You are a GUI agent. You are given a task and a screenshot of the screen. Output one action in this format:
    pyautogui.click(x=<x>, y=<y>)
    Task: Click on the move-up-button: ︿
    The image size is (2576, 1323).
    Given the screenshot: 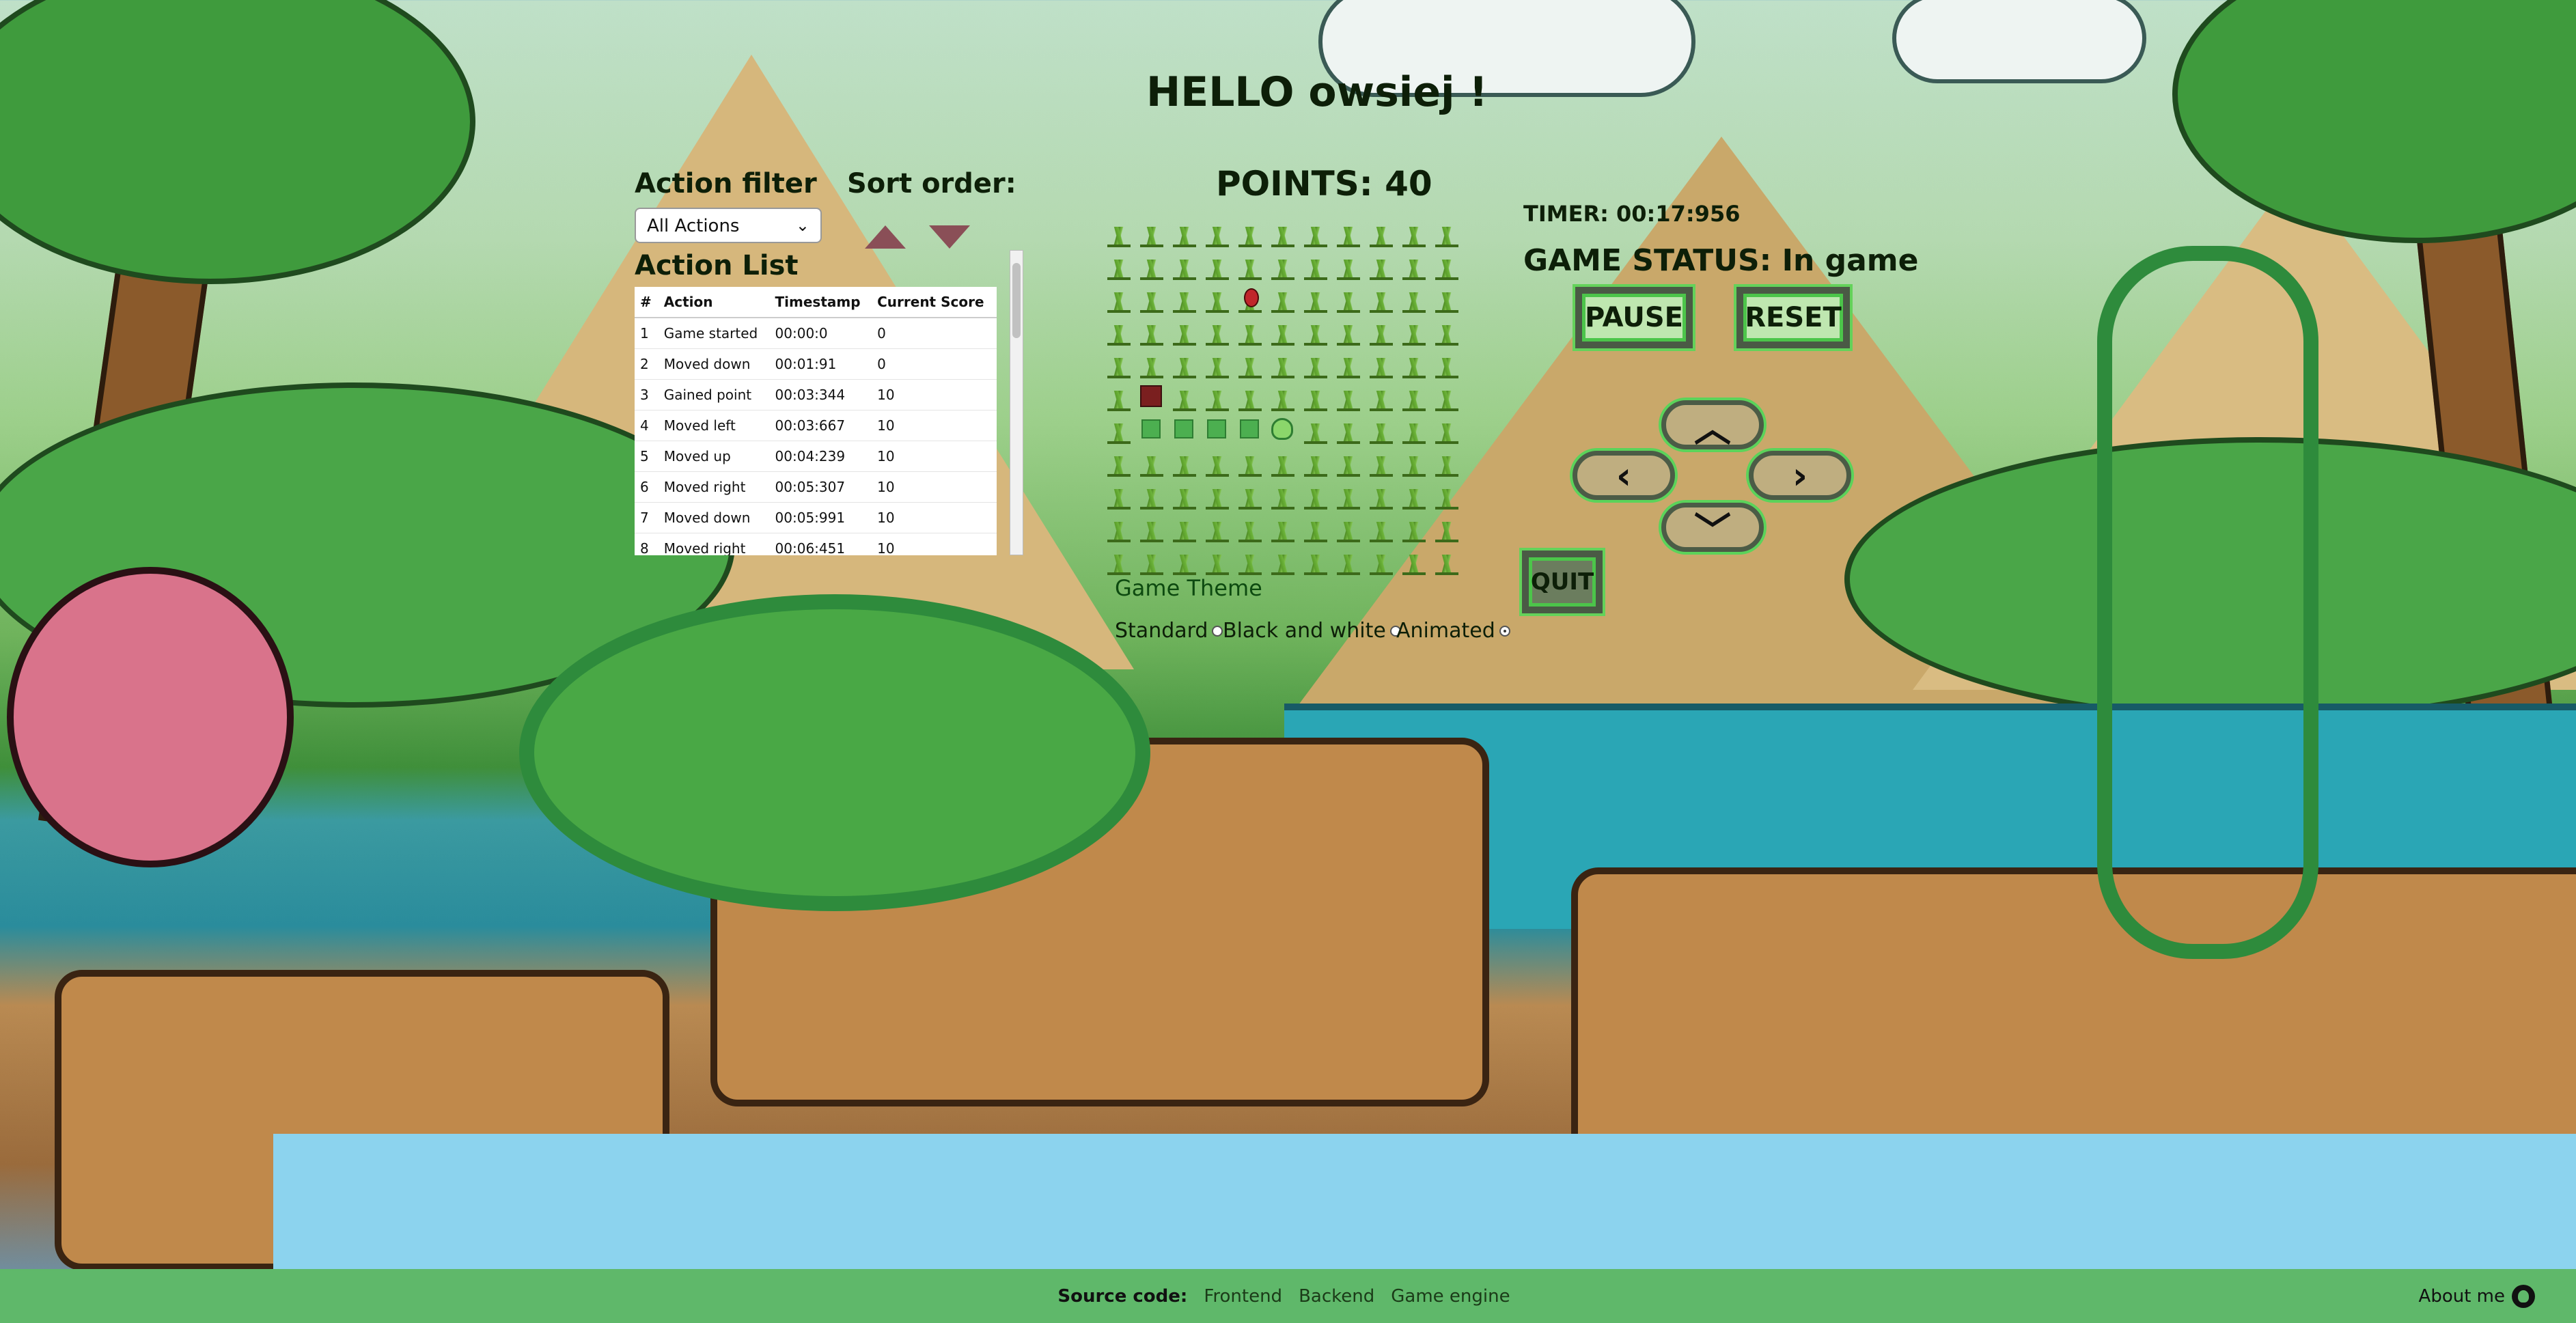 What is the action you would take?
    pyautogui.click(x=1713, y=425)
    